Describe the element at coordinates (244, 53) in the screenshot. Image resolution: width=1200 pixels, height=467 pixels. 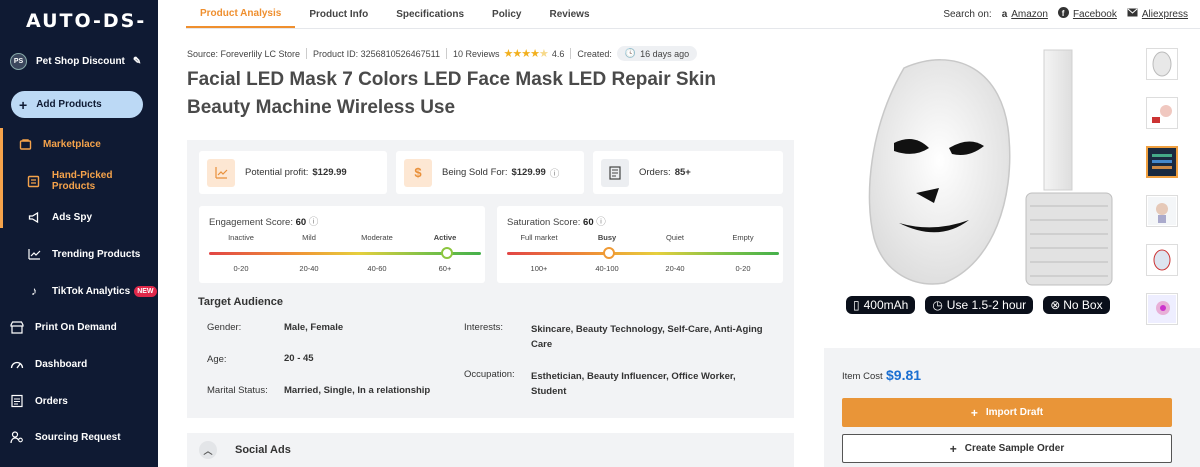
I see `source-text: Source: Foreverlily LC Store` at that location.